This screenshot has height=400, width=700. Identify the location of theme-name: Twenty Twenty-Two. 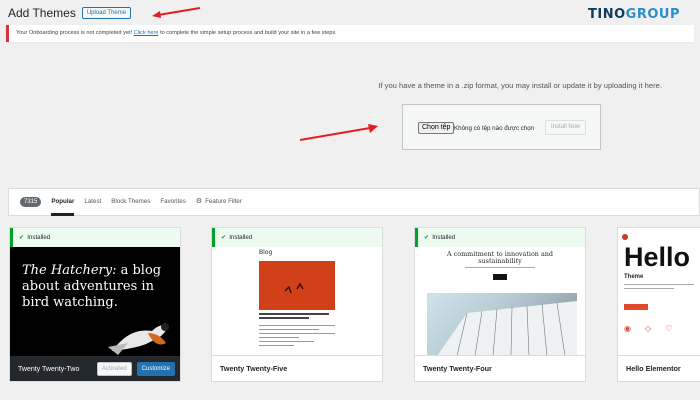
(49, 369).